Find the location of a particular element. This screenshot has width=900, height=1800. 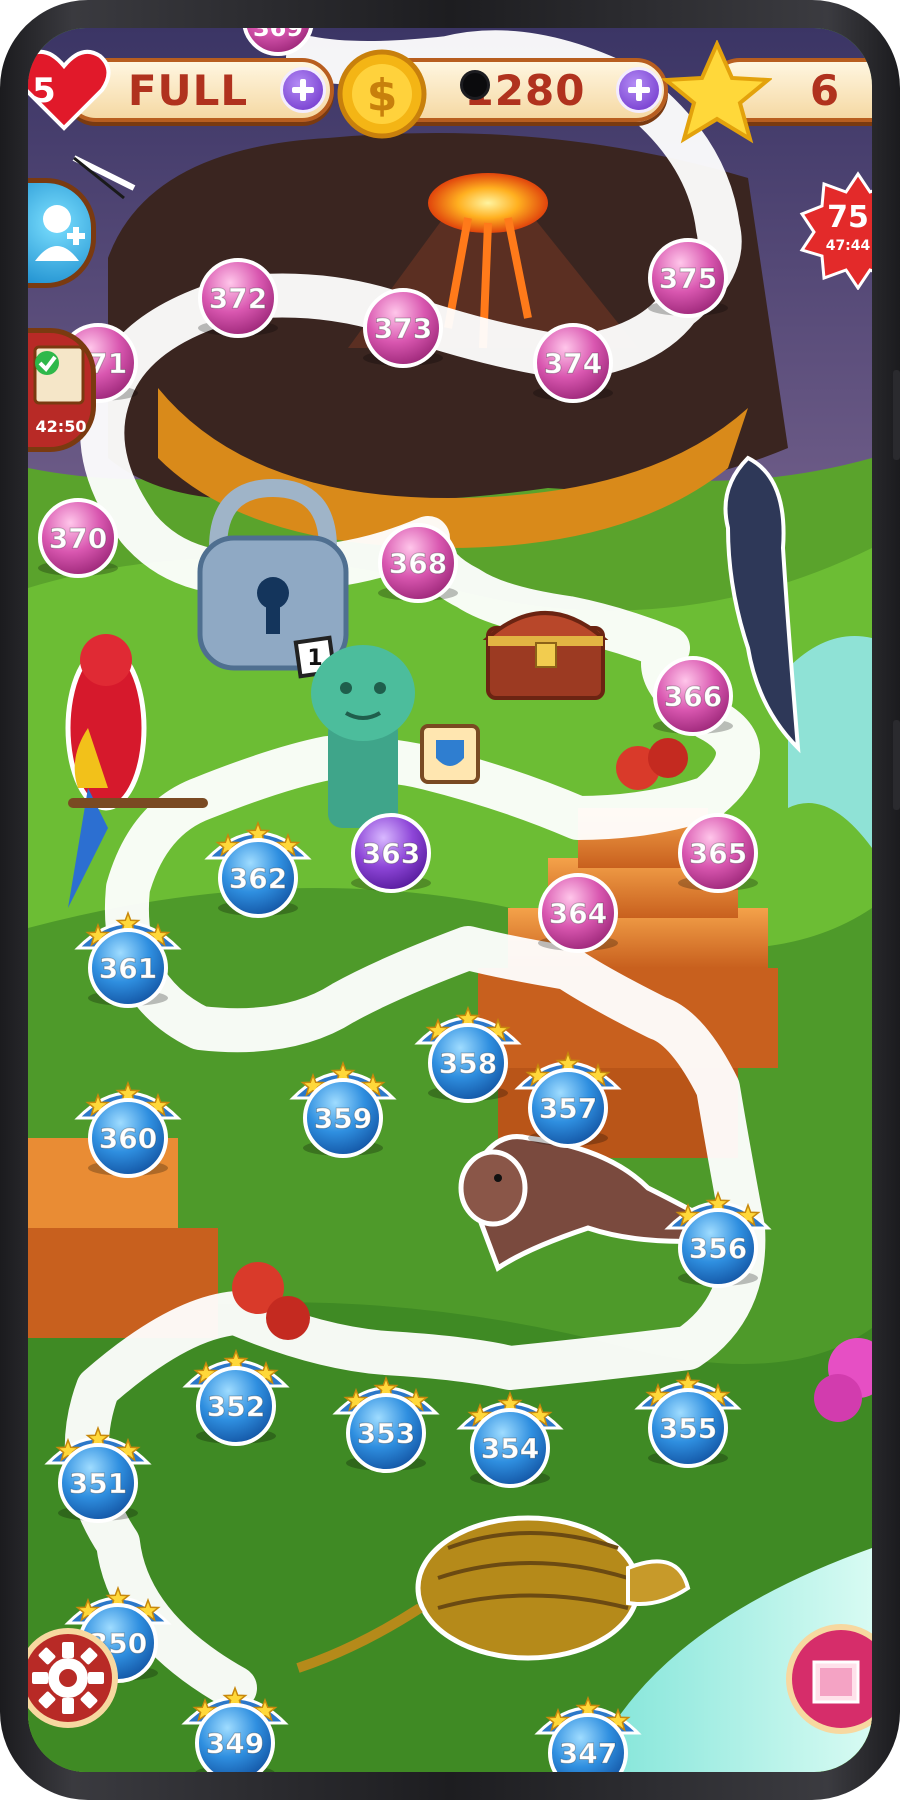

level-number: 374 is located at coordinates (573, 363).